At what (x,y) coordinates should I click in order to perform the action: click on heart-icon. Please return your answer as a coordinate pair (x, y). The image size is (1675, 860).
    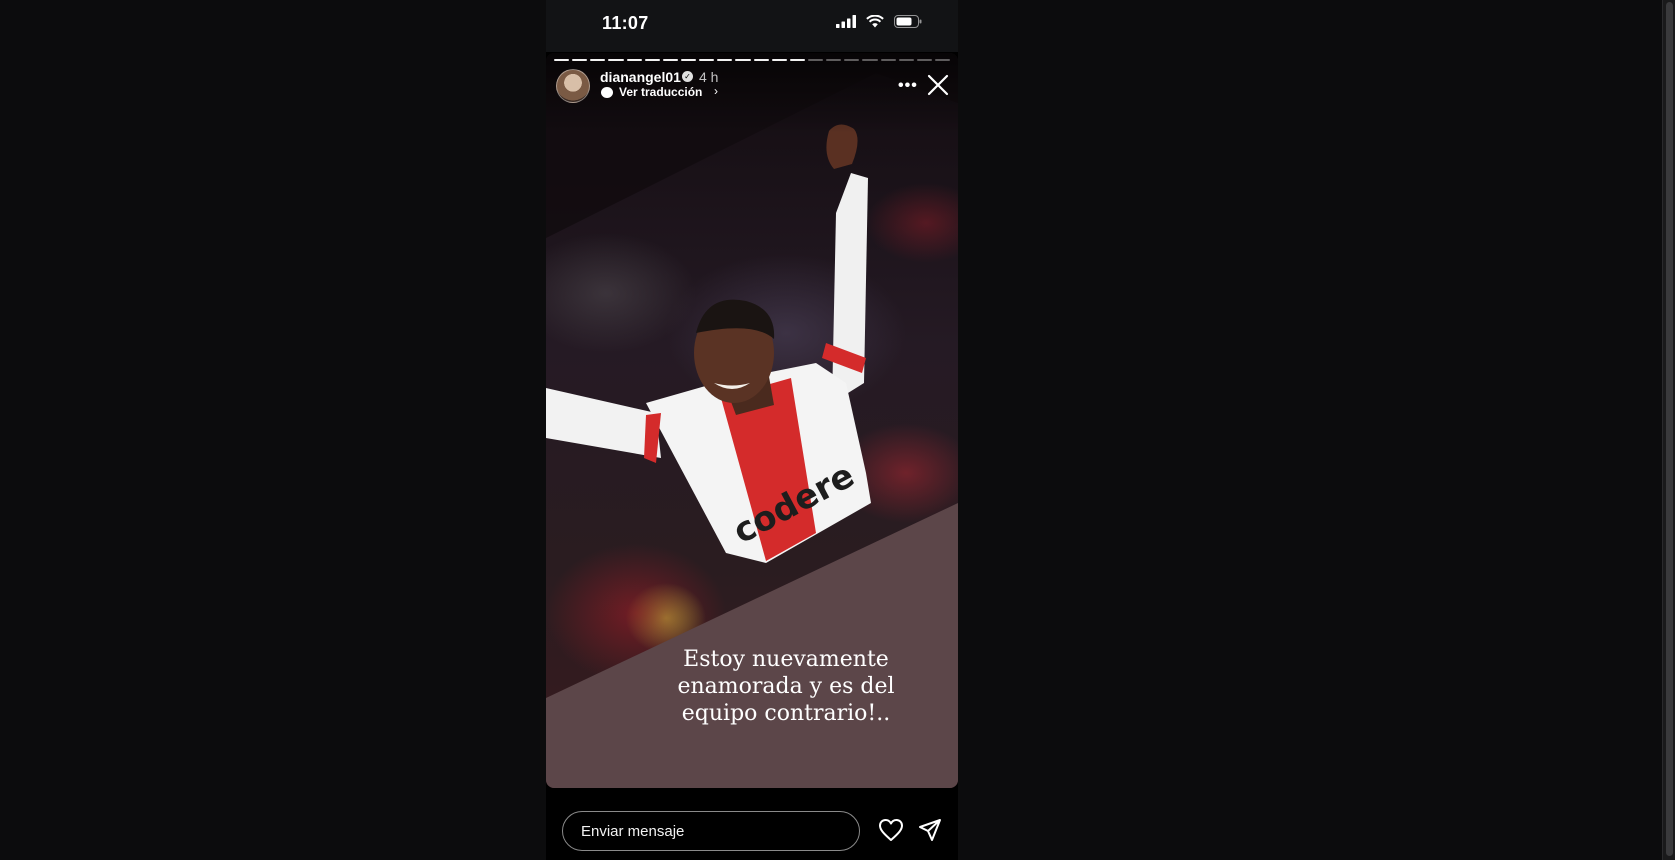
    Looking at the image, I should click on (891, 830).